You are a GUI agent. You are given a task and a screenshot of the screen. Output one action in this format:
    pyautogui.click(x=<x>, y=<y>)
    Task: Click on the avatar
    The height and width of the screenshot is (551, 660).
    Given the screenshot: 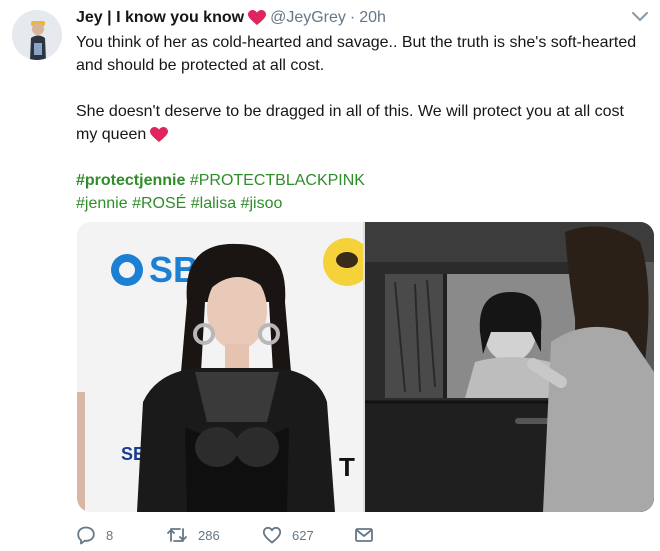 What is the action you would take?
    pyautogui.click(x=37, y=35)
    